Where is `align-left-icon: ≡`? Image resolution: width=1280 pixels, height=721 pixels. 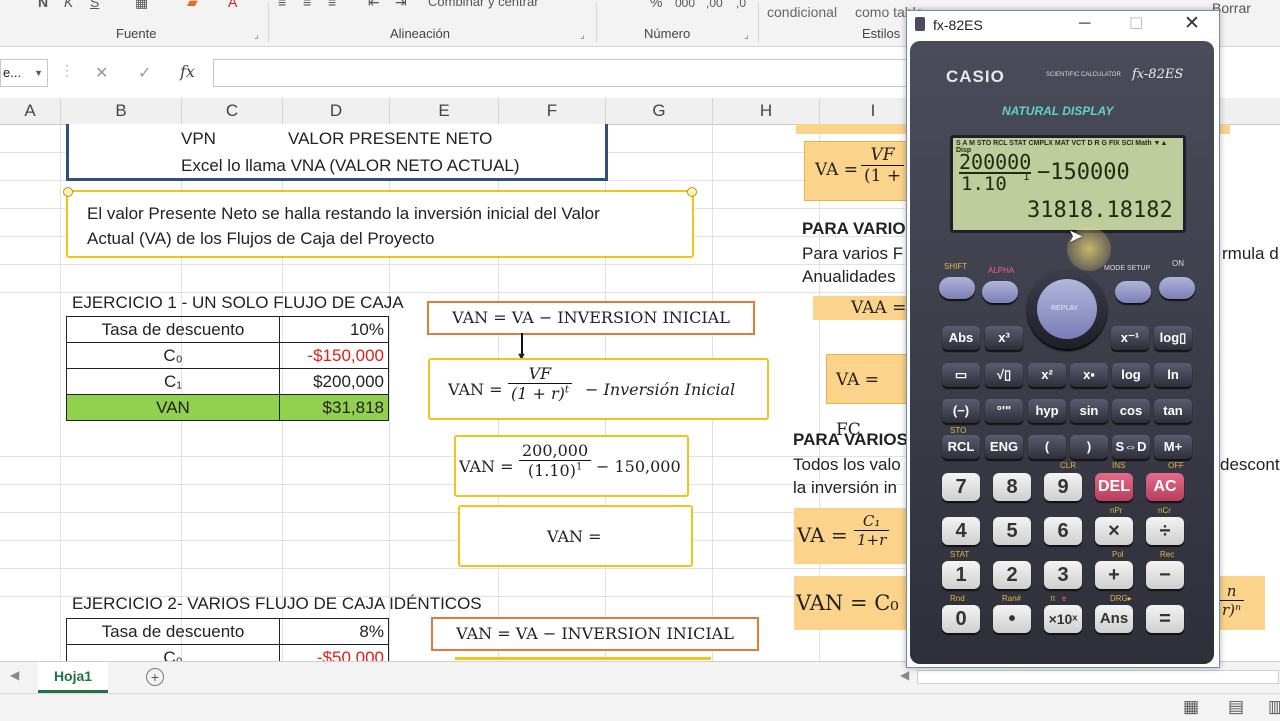 align-left-icon: ≡ is located at coordinates (282, 5).